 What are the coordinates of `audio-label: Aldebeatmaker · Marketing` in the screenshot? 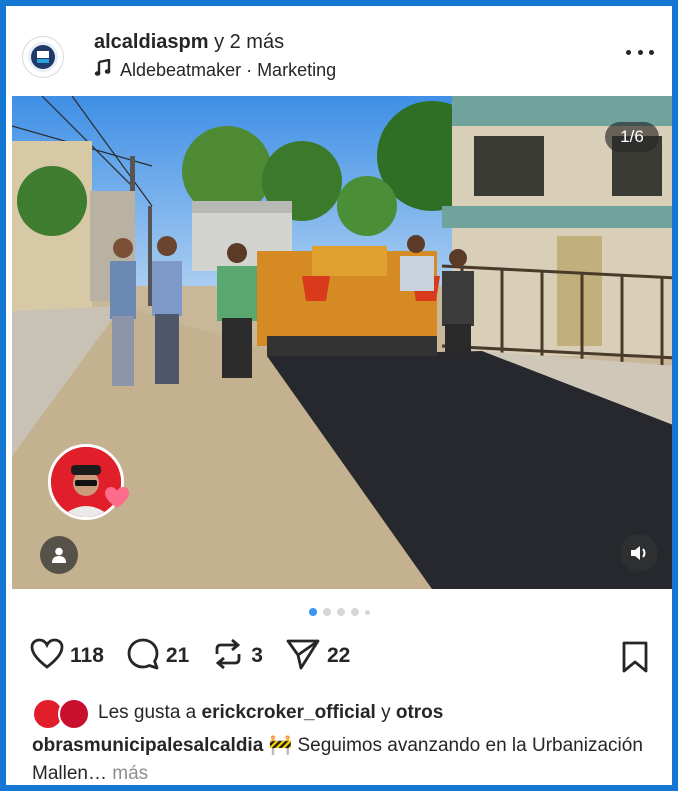 It's located at (228, 70).